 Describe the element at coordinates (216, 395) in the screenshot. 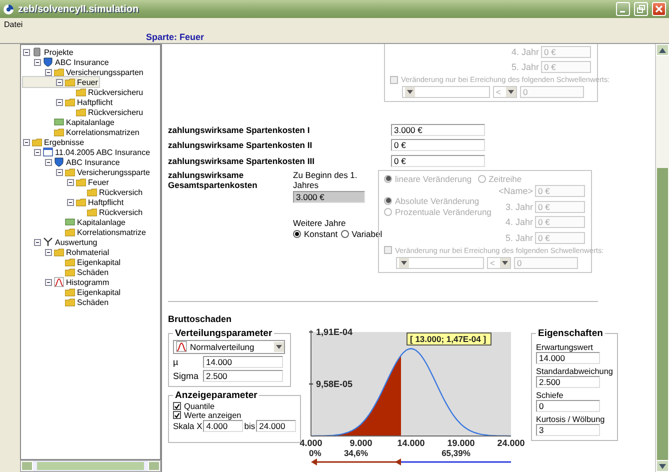

I see `group-title: Anzeigeparameter` at that location.